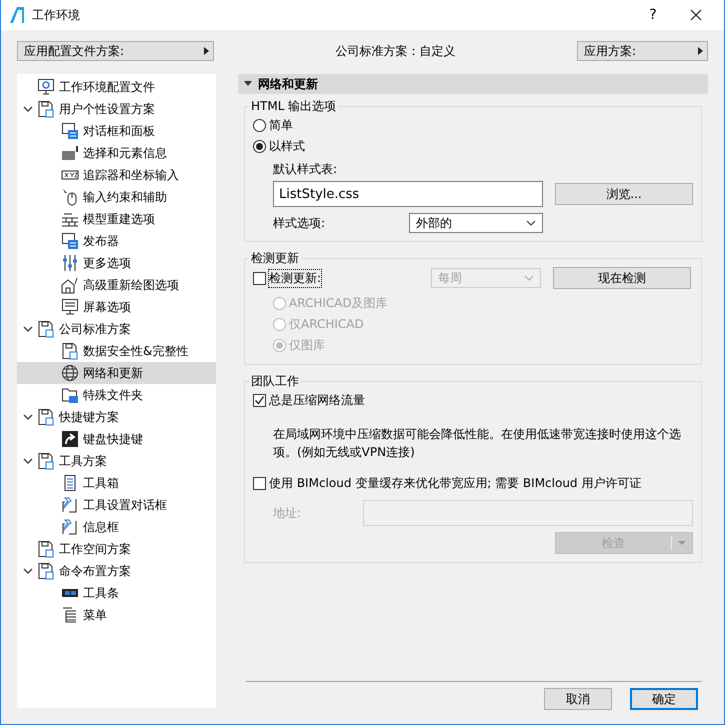 This screenshot has width=725, height=725. Describe the element at coordinates (115, 51) in the screenshot. I see `profile-menu-button: 应用配置文件方案:` at that location.